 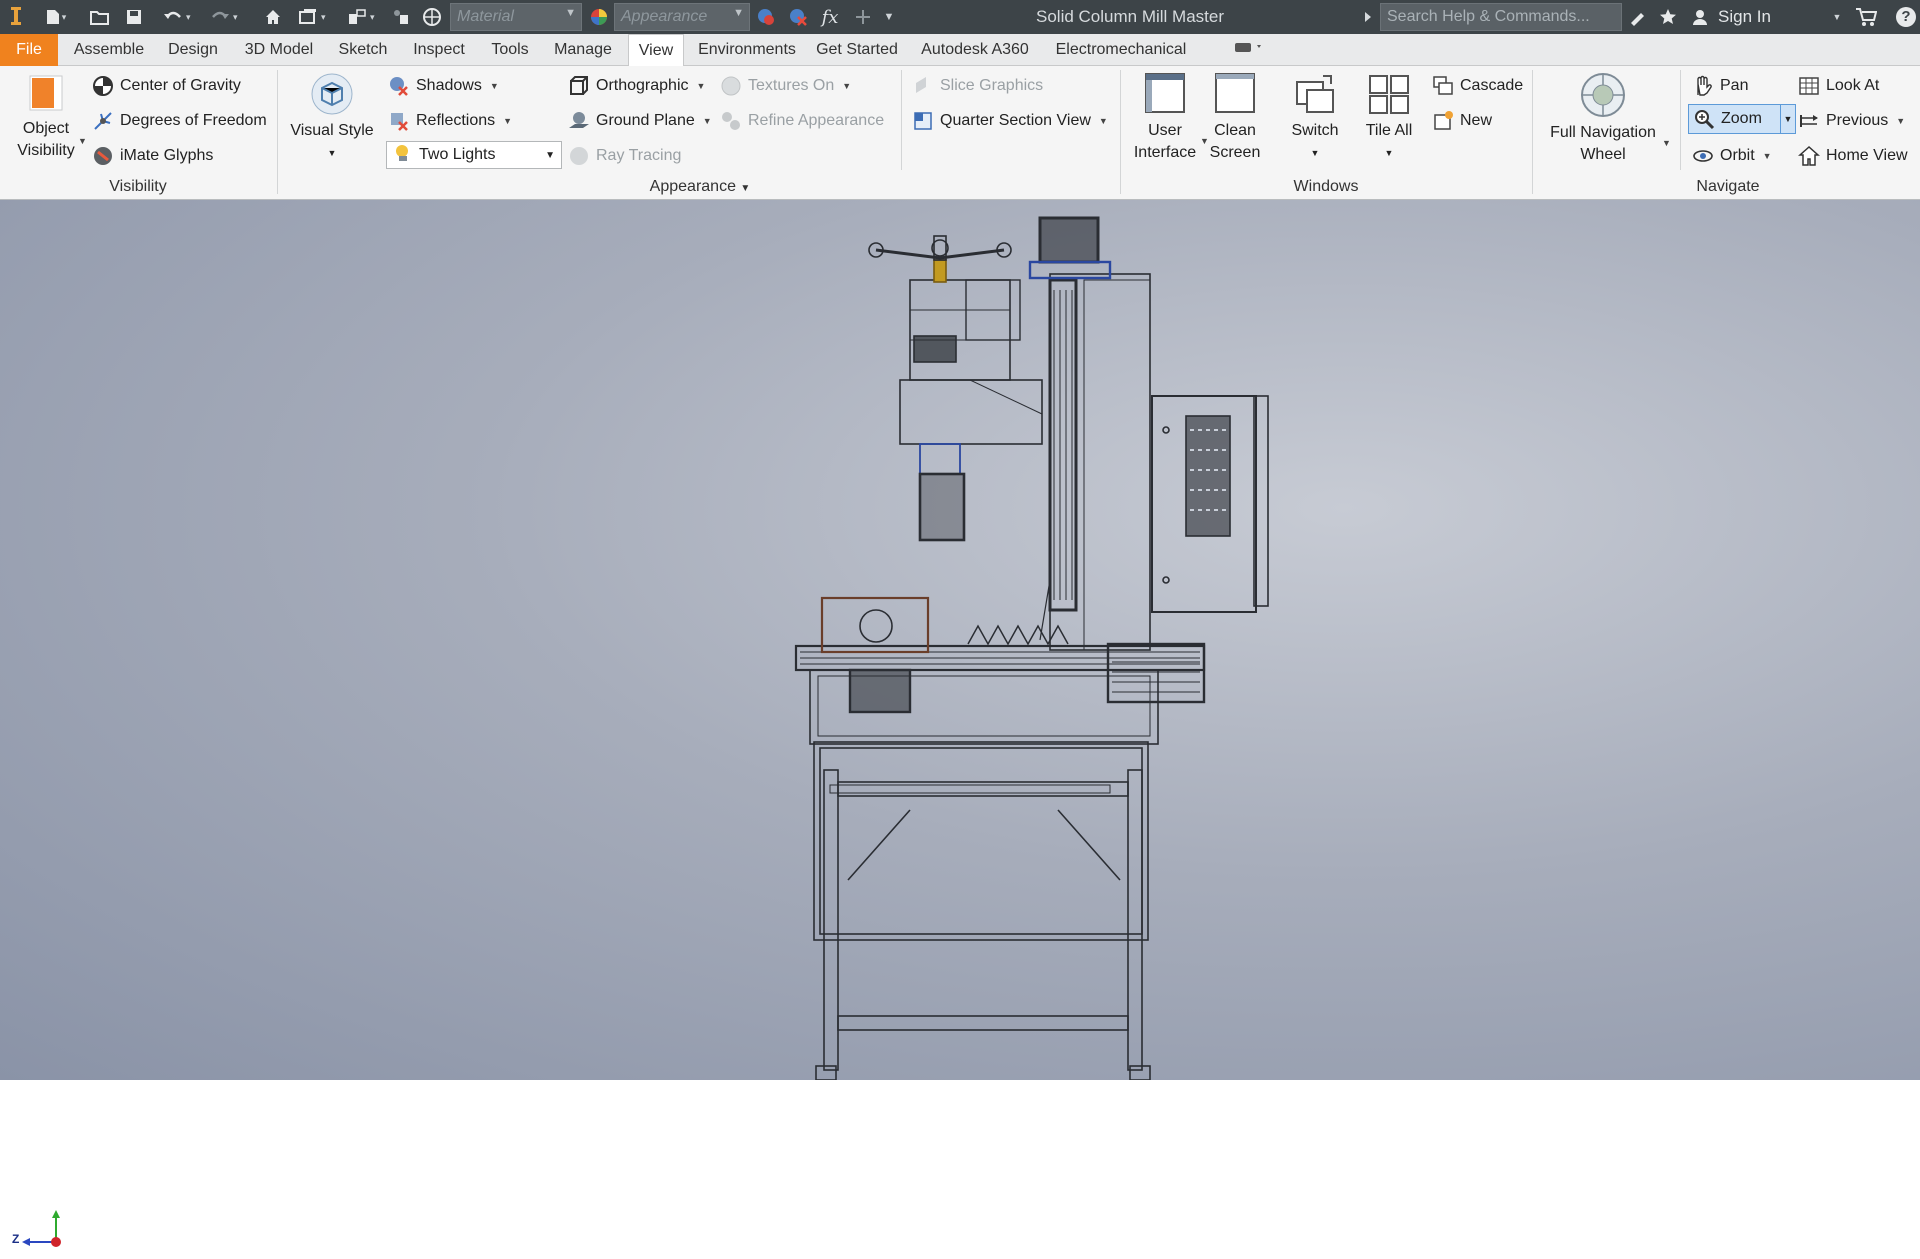 I want to click on appearance-placeholder: Appearance, so click(x=664, y=16).